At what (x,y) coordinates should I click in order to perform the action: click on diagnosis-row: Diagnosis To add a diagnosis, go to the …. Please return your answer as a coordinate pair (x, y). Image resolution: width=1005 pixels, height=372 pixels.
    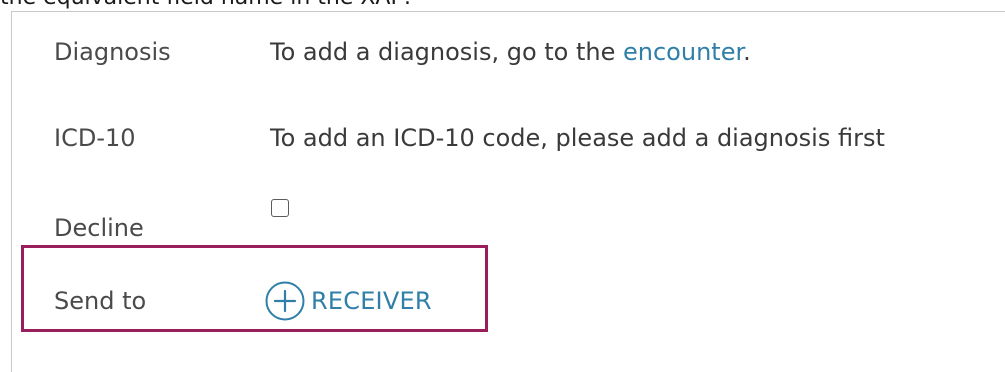
    Looking at the image, I should click on (508, 52).